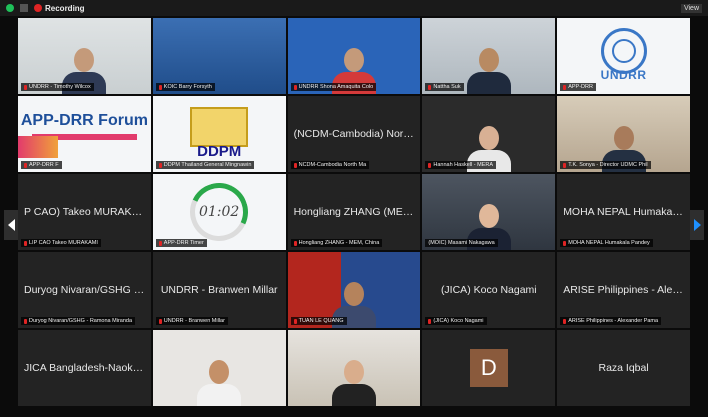  Describe the element at coordinates (219, 56) in the screenshot. I see `participant-tile: KOIC Barry Forsyth` at that location.